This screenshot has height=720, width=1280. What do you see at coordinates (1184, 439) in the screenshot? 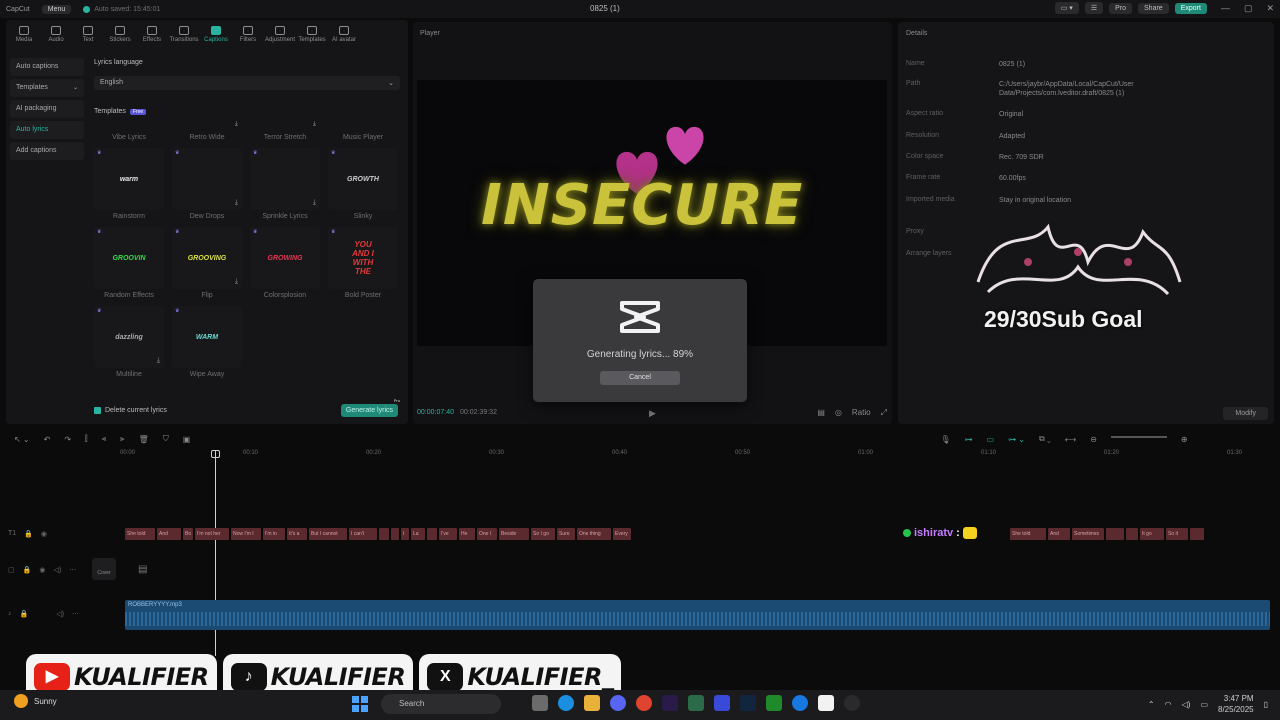
I see `zoom-in-icon: ⊕` at bounding box center [1184, 439].